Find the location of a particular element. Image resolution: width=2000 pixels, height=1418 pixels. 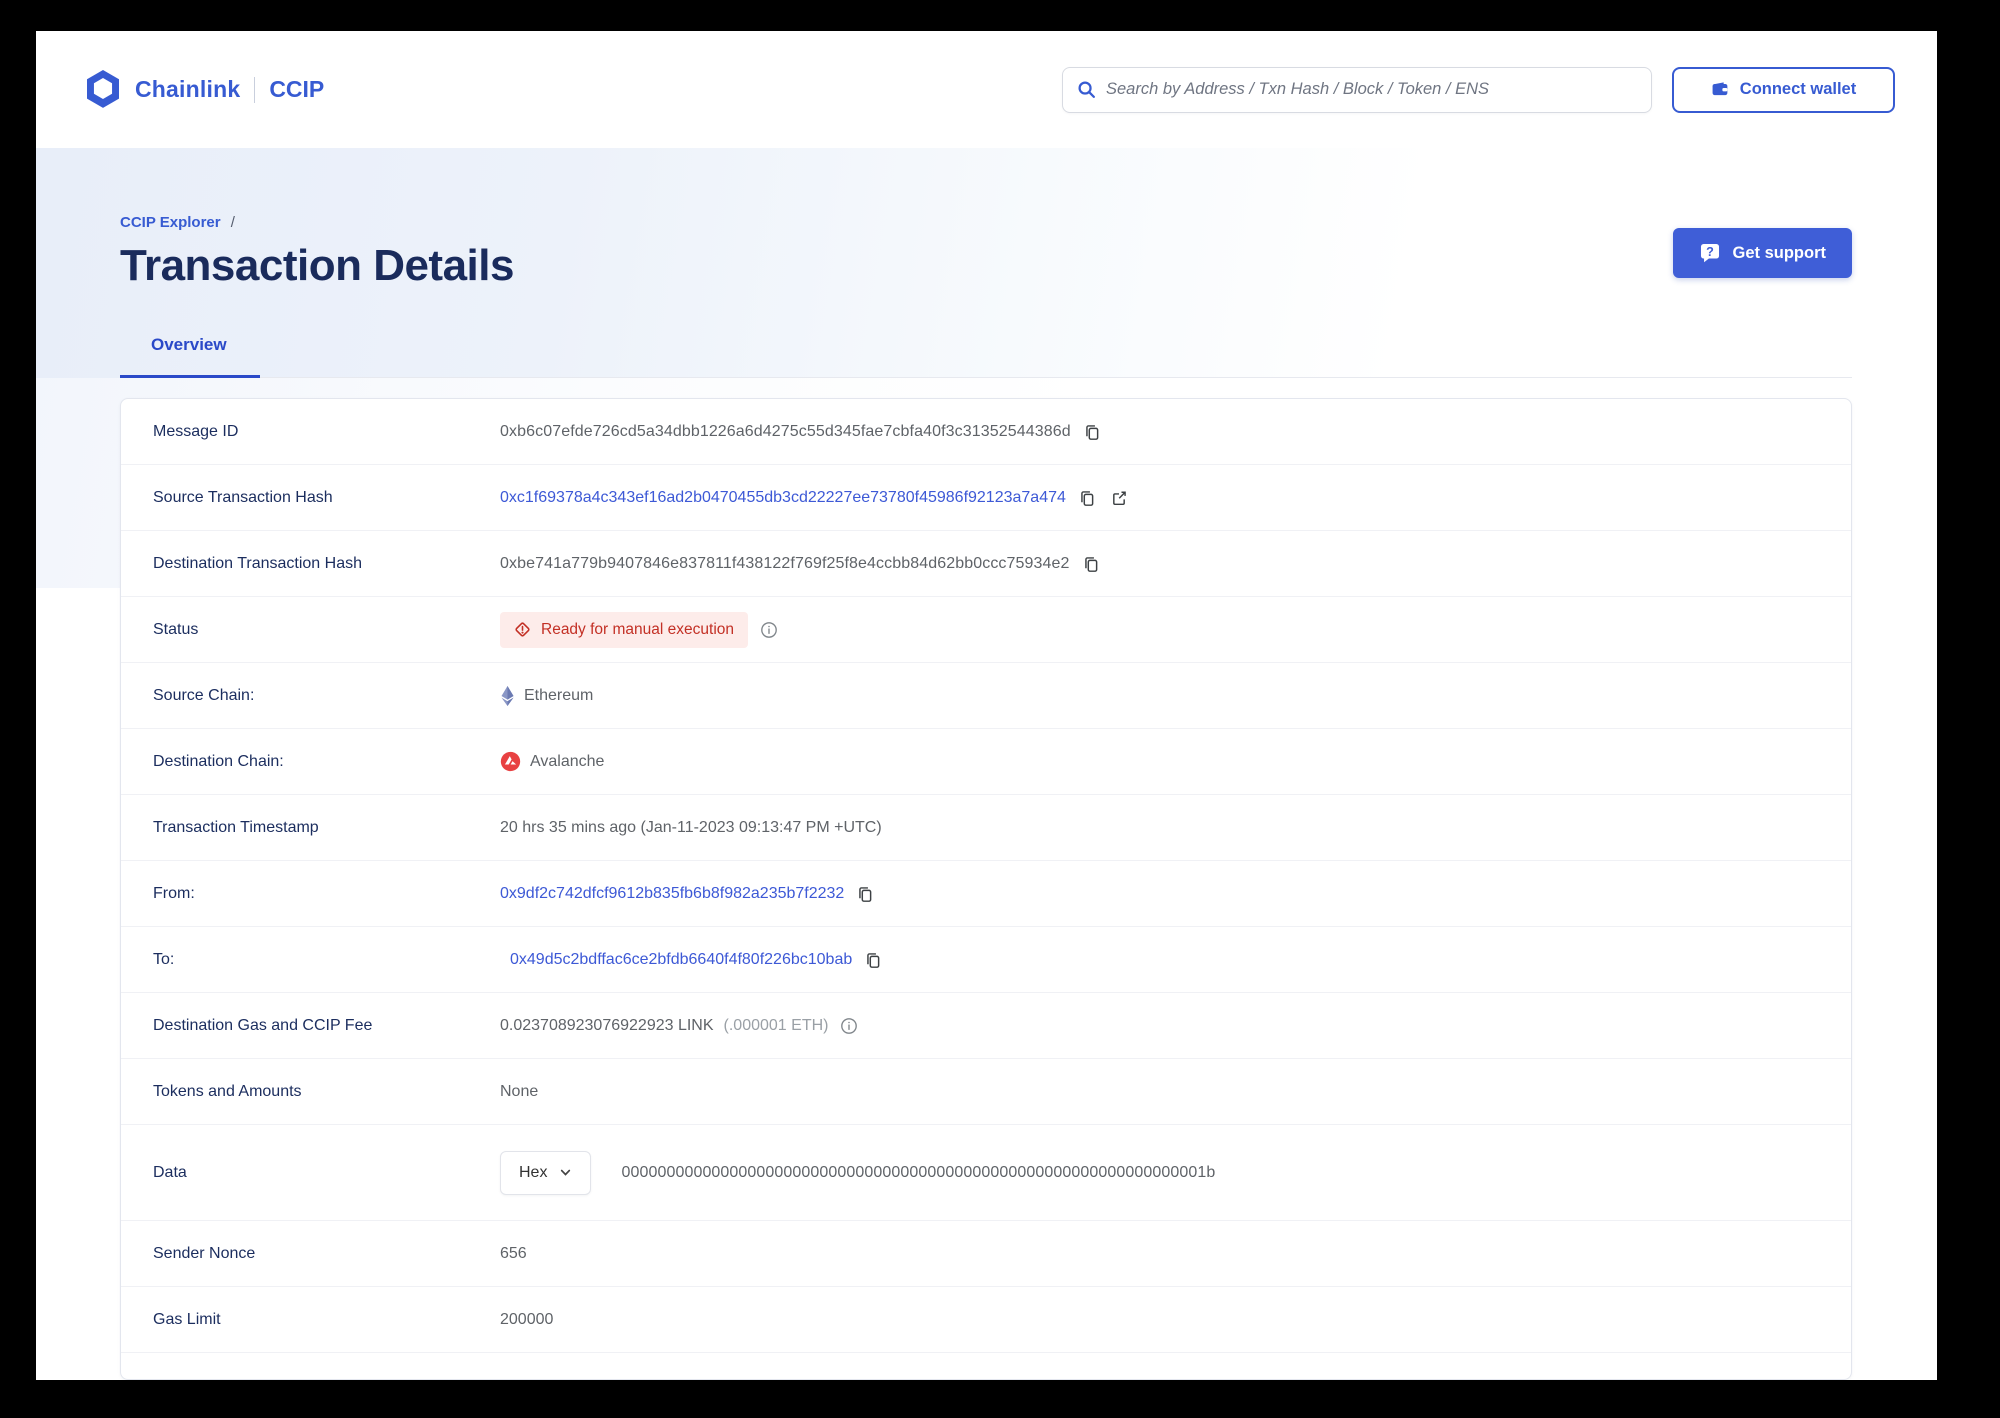

question-chat-icon: ? is located at coordinates (1710, 253).